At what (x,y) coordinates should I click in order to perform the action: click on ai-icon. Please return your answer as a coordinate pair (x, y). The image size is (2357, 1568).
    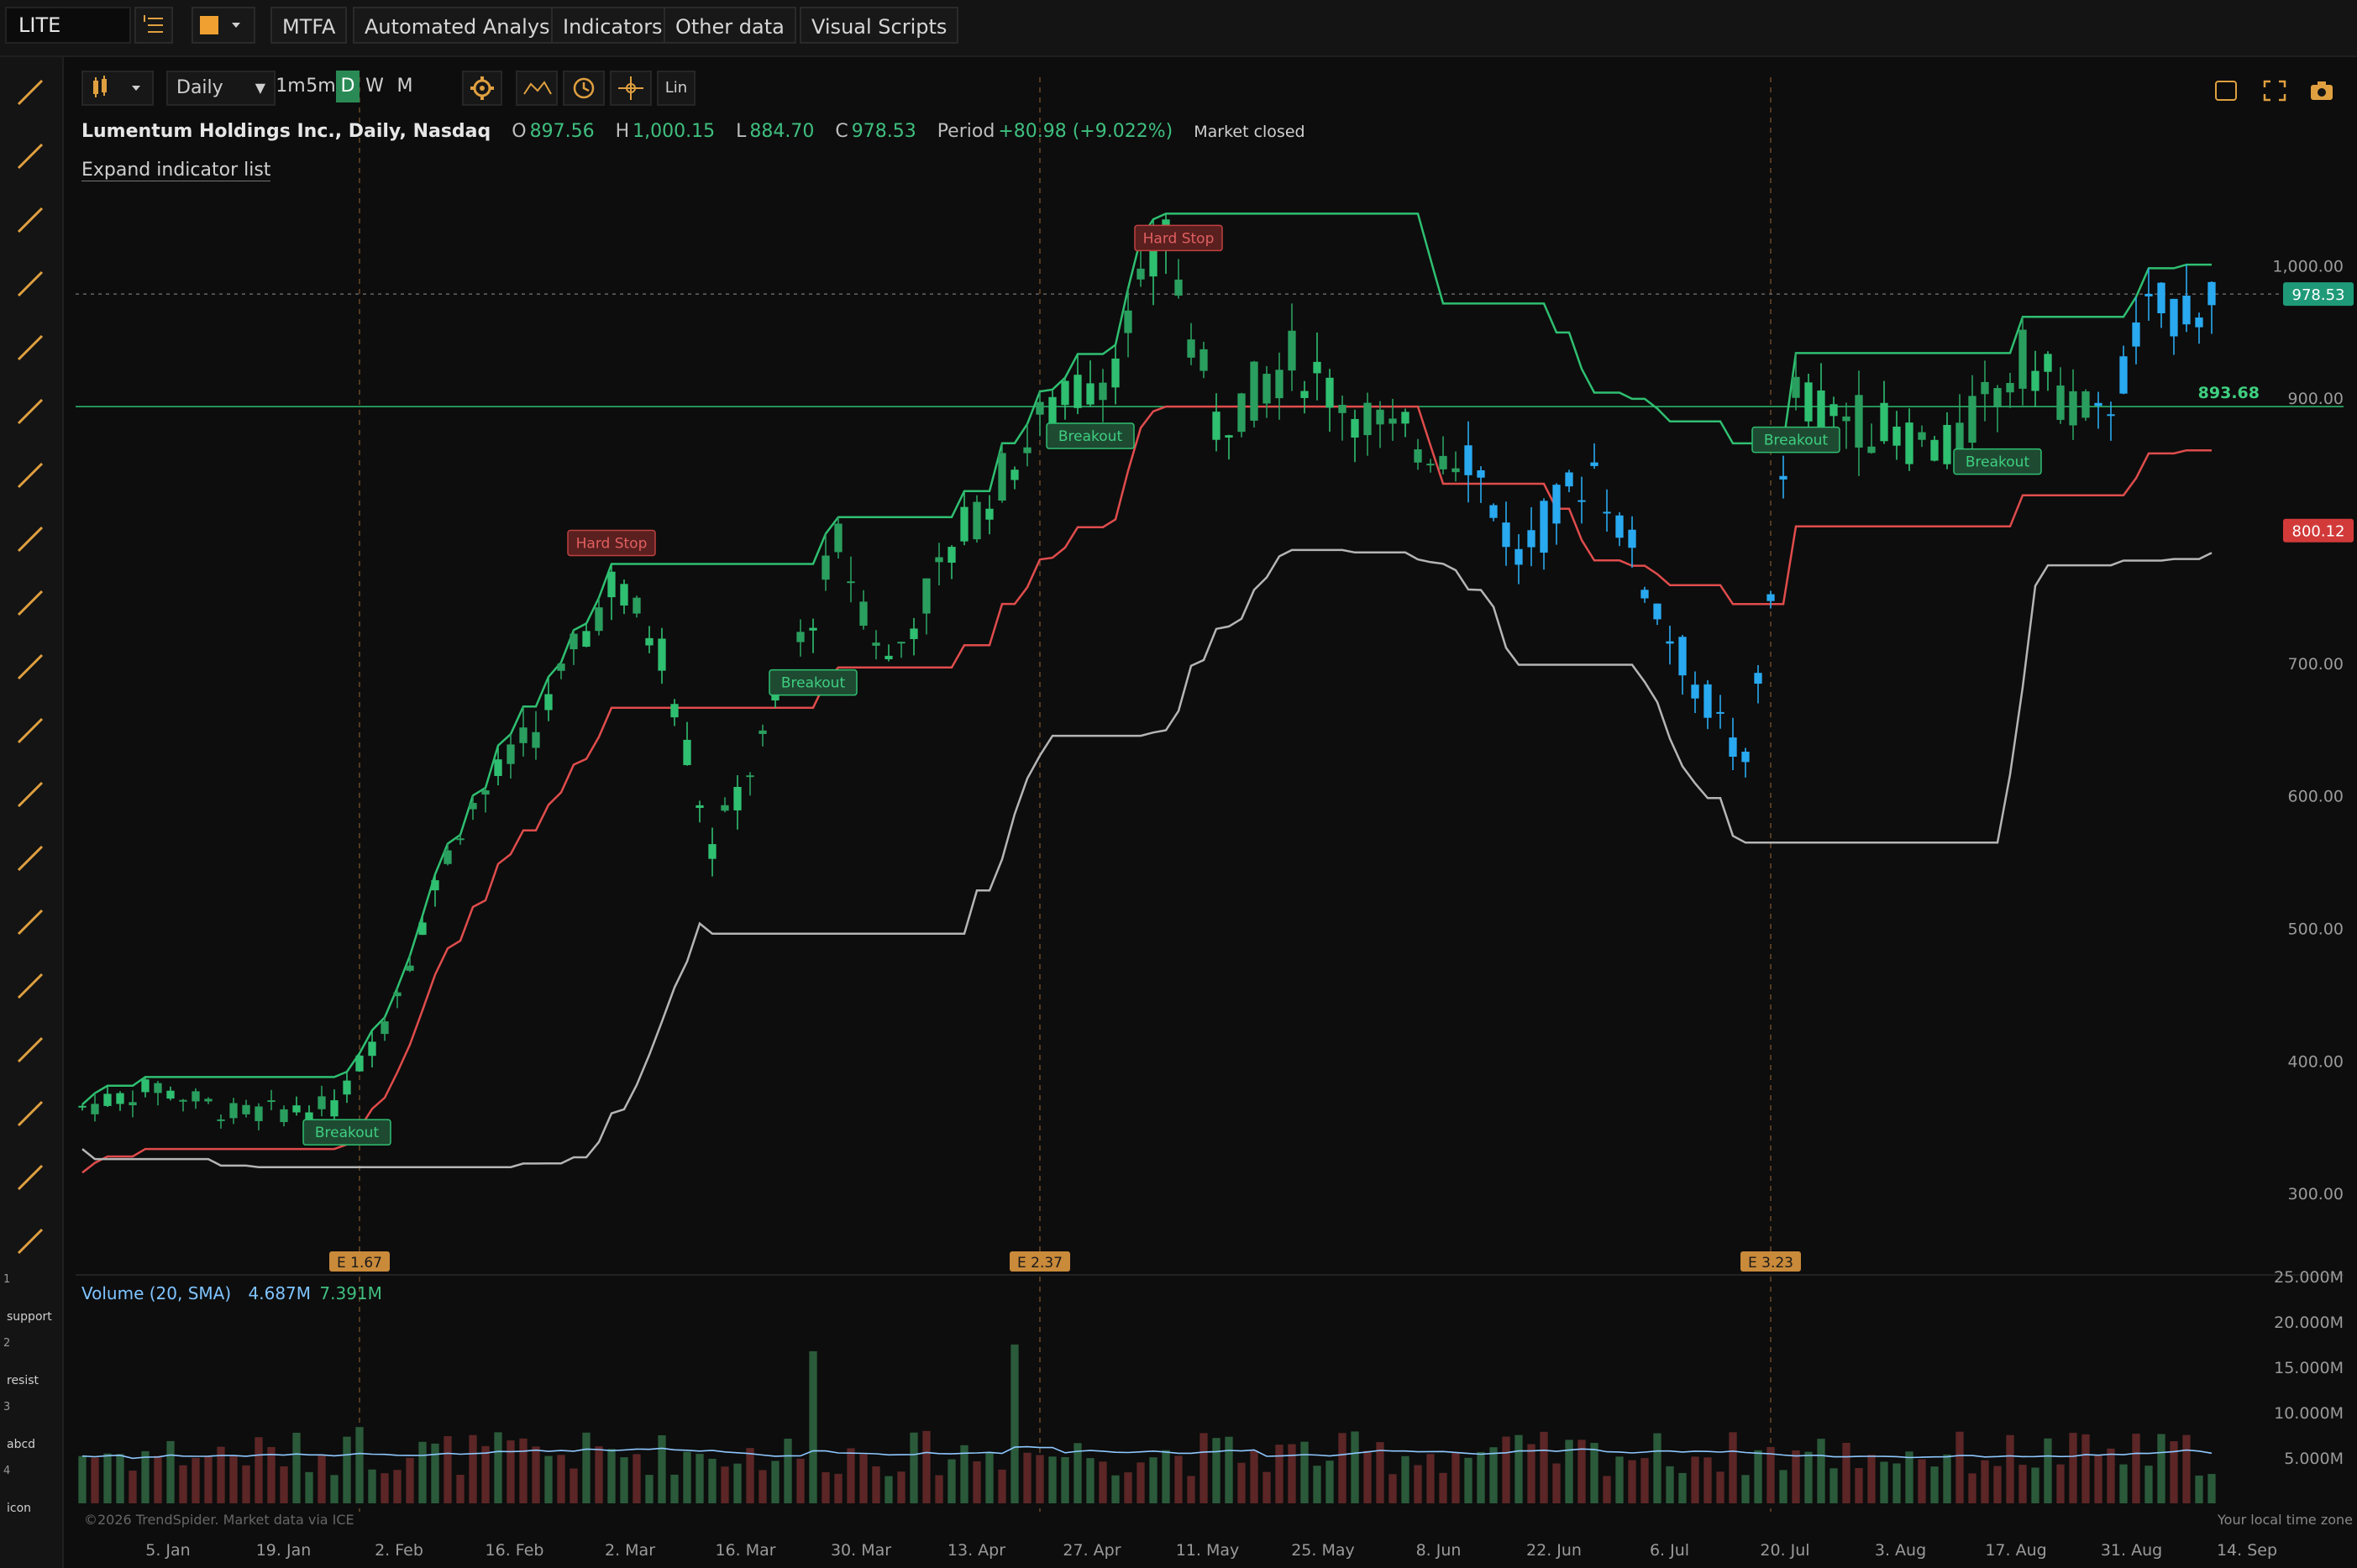
    Looking at the image, I should click on (2226, 91).